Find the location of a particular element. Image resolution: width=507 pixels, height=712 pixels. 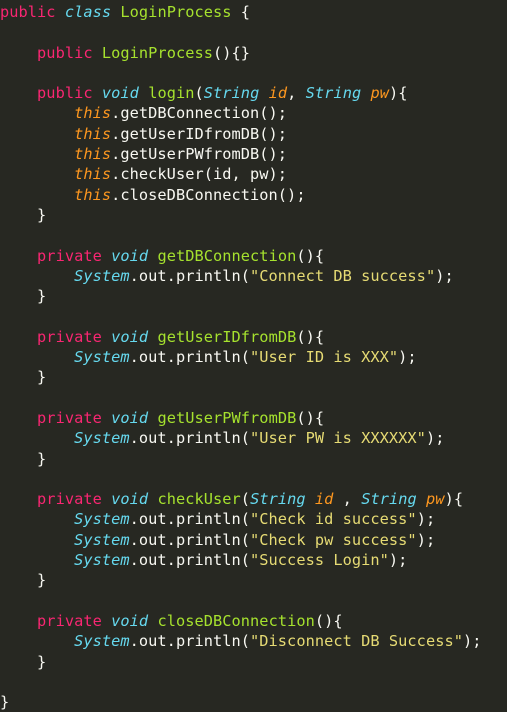

code-token: checkUser is located at coordinates (199, 499).